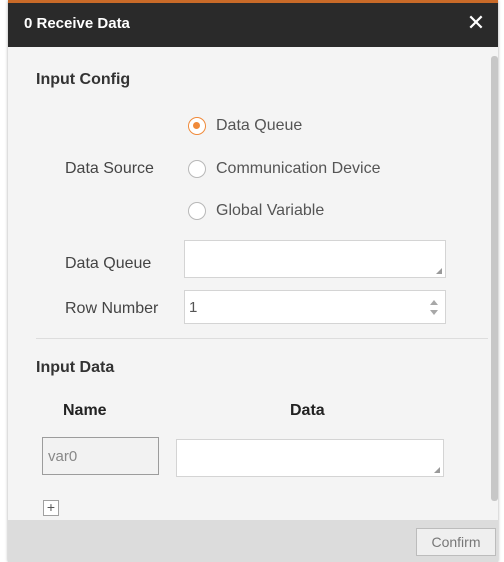 The height and width of the screenshot is (562, 504). Describe the element at coordinates (253, 25) in the screenshot. I see `title-bar: 0 Receive Data ✕` at that location.